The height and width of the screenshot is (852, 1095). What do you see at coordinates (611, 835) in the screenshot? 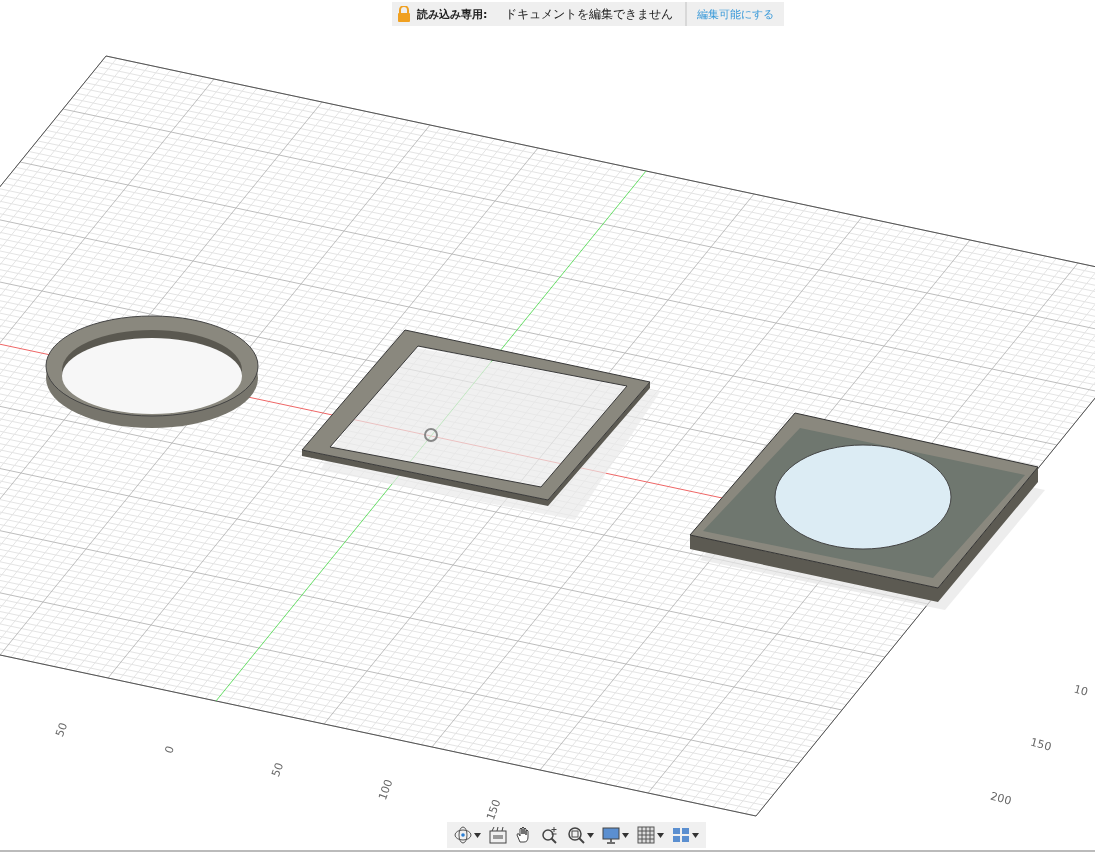
I see `monitor-icon` at bounding box center [611, 835].